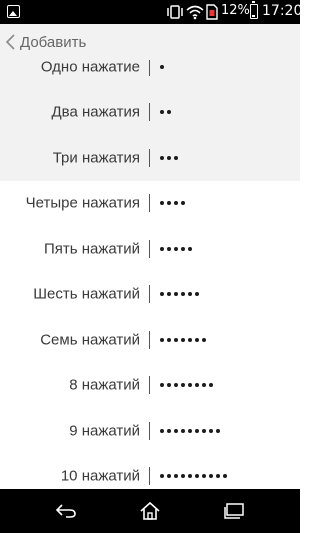 The width and height of the screenshot is (320, 533). I want to click on home-nav-button, so click(150, 511).